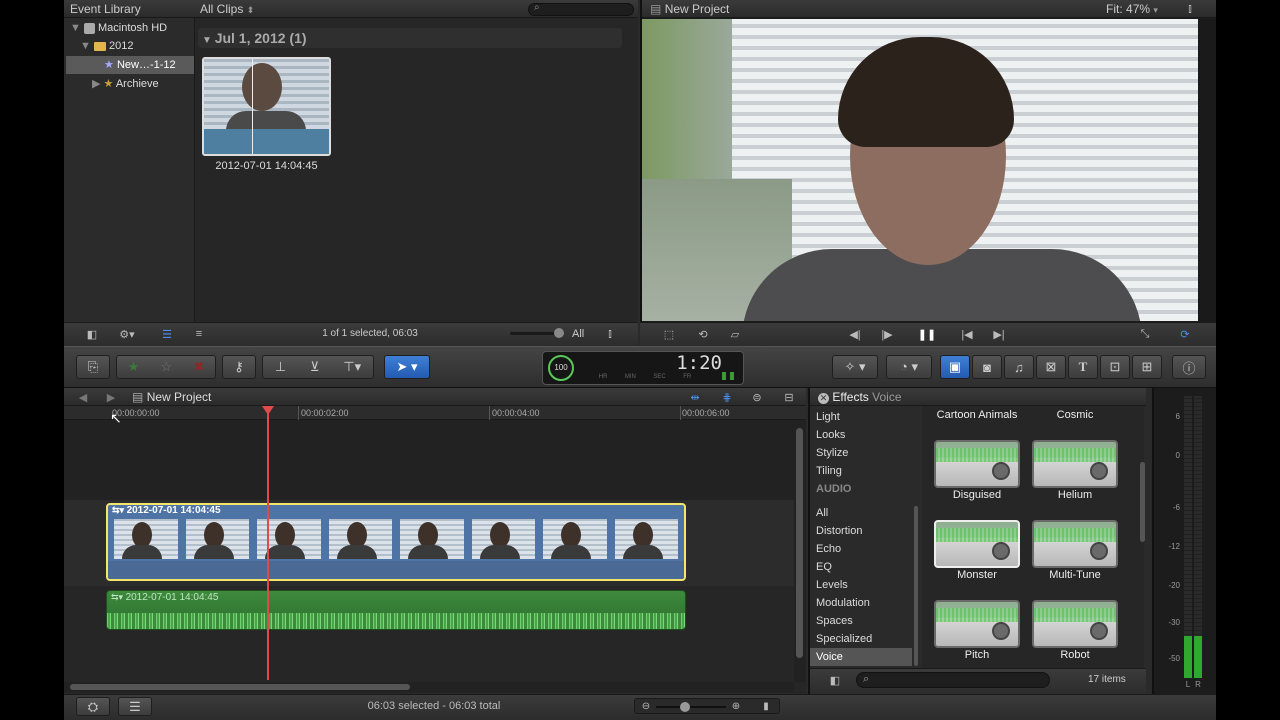 This screenshot has width=1280, height=720. I want to click on show-library-icon: ◧, so click(92, 334).